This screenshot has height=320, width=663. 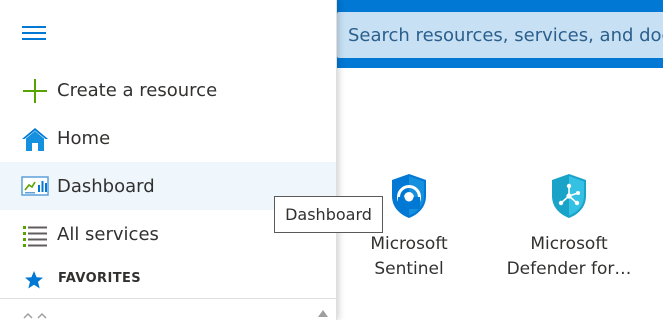 I want to click on dashboard-icon, so click(x=35, y=186).